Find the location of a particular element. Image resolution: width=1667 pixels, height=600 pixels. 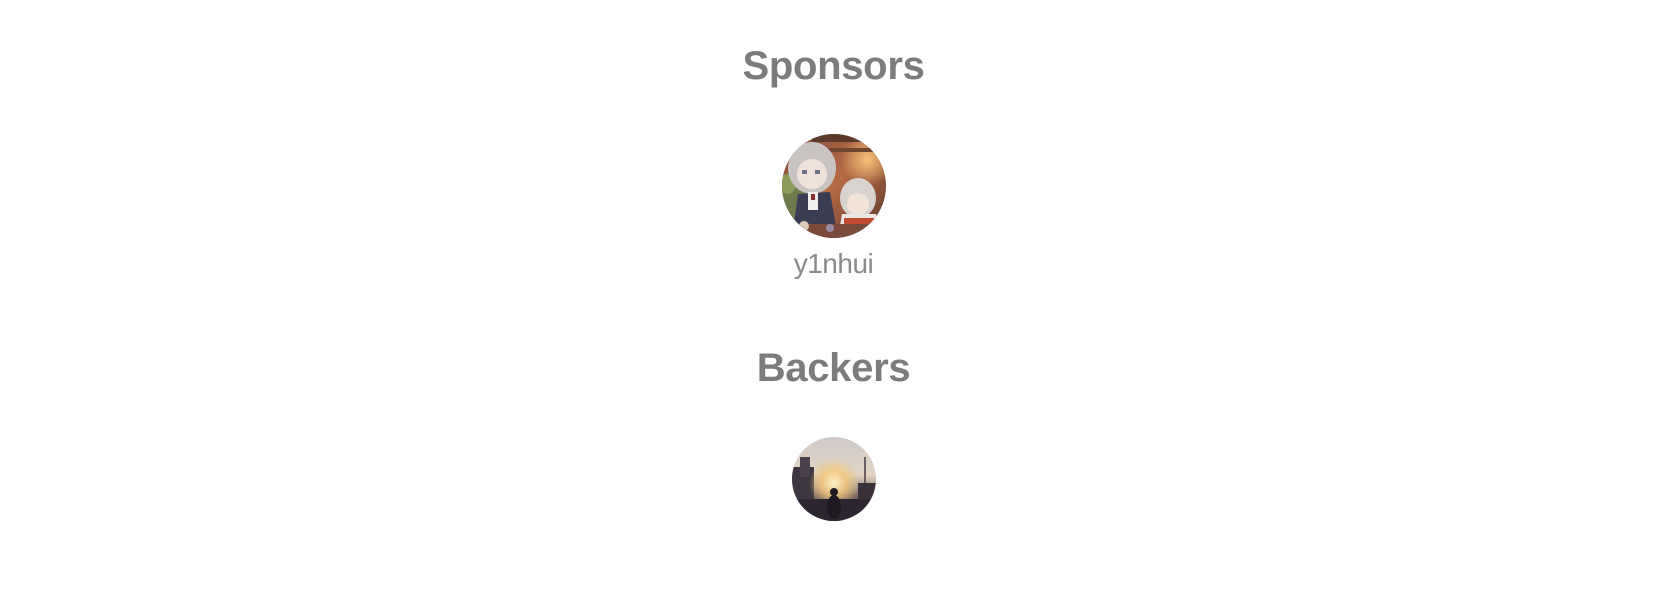

sponsor-name: y1nhui is located at coordinates (834, 264).